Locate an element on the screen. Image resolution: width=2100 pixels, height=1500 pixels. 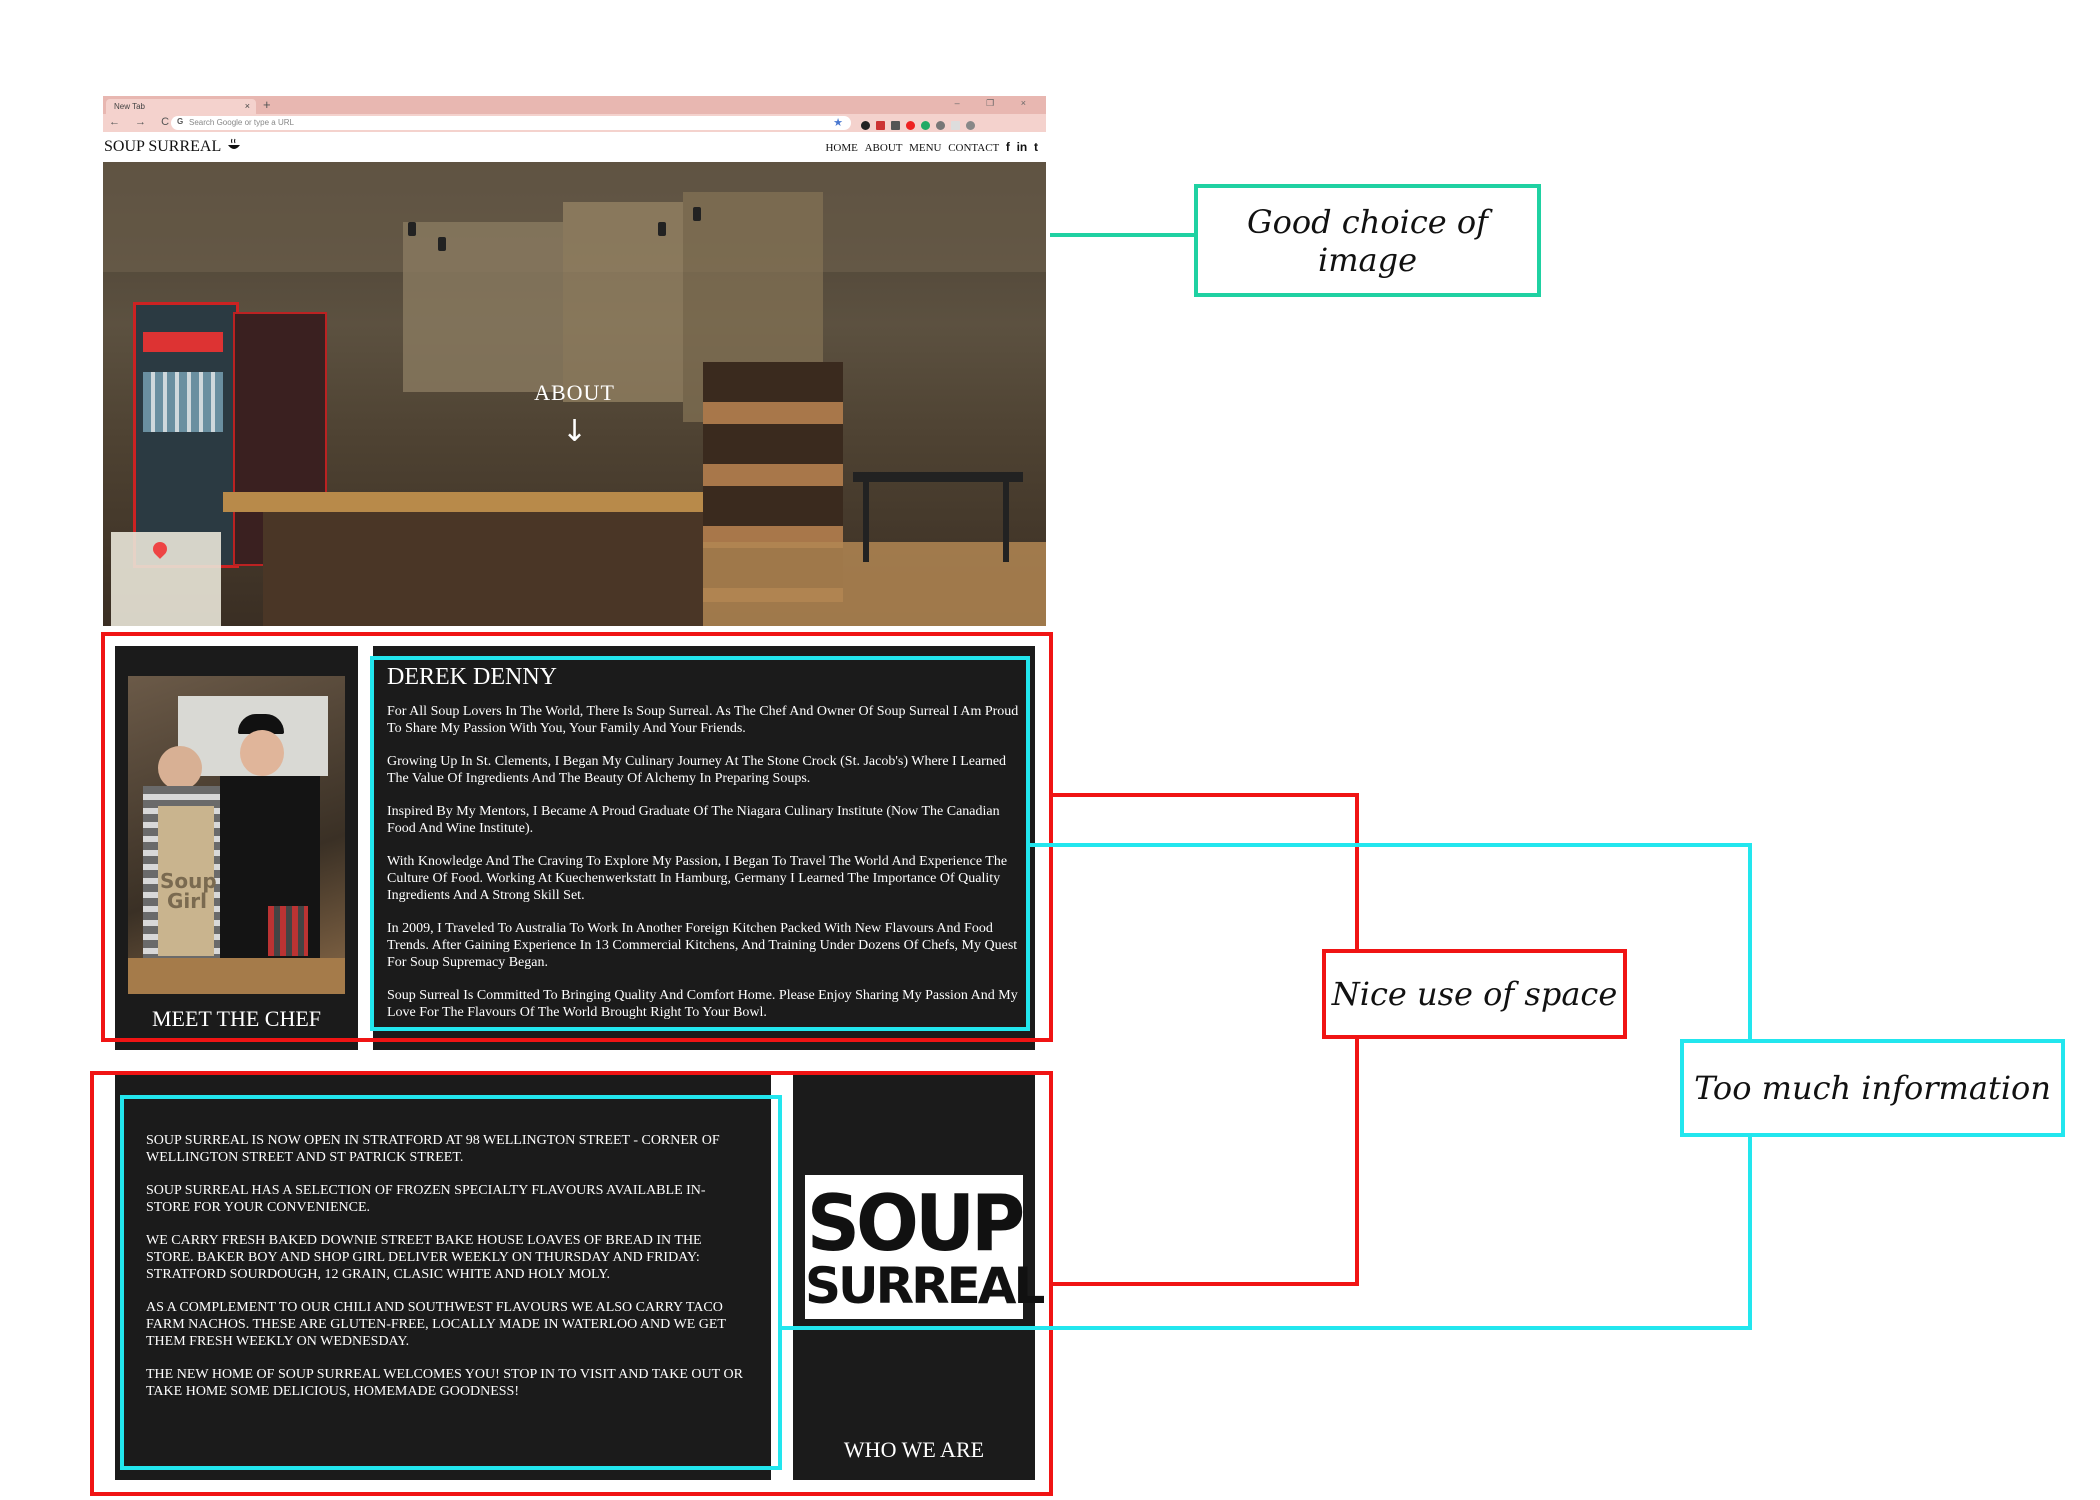
new-tab-button: + is located at coordinates (267, 104).